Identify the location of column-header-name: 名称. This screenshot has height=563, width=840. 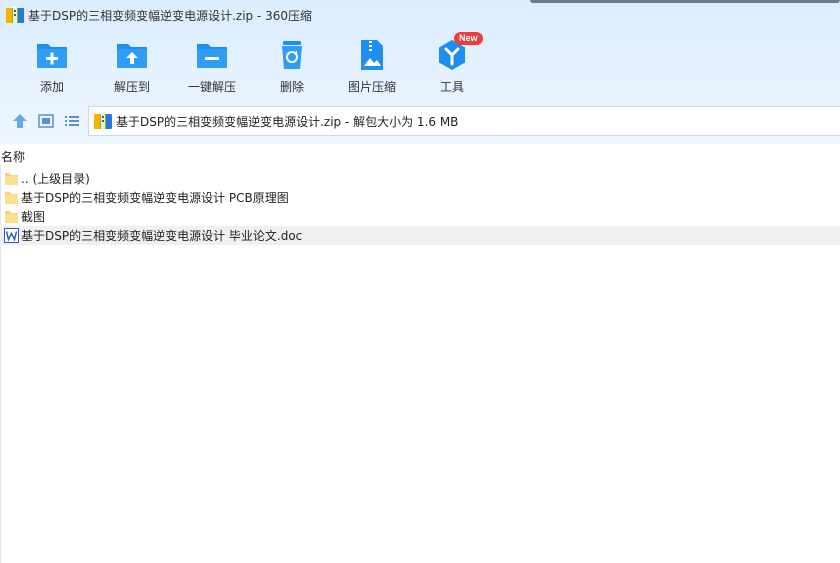
(420, 156).